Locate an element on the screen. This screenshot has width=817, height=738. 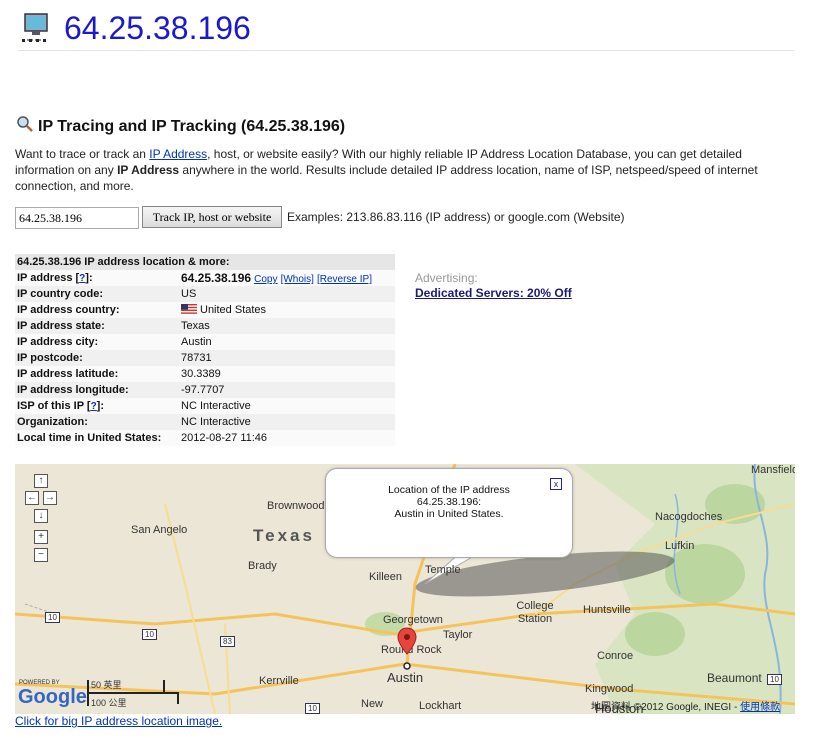
longitude-label: IP address longitude: is located at coordinates (97, 390).